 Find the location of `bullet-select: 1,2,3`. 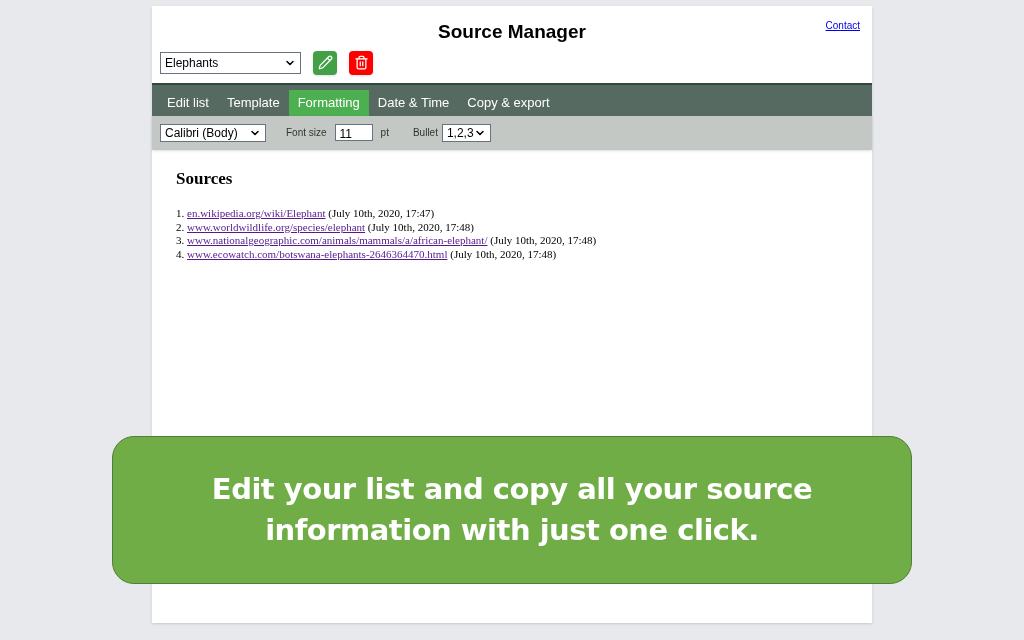

bullet-select: 1,2,3 is located at coordinates (466, 132).